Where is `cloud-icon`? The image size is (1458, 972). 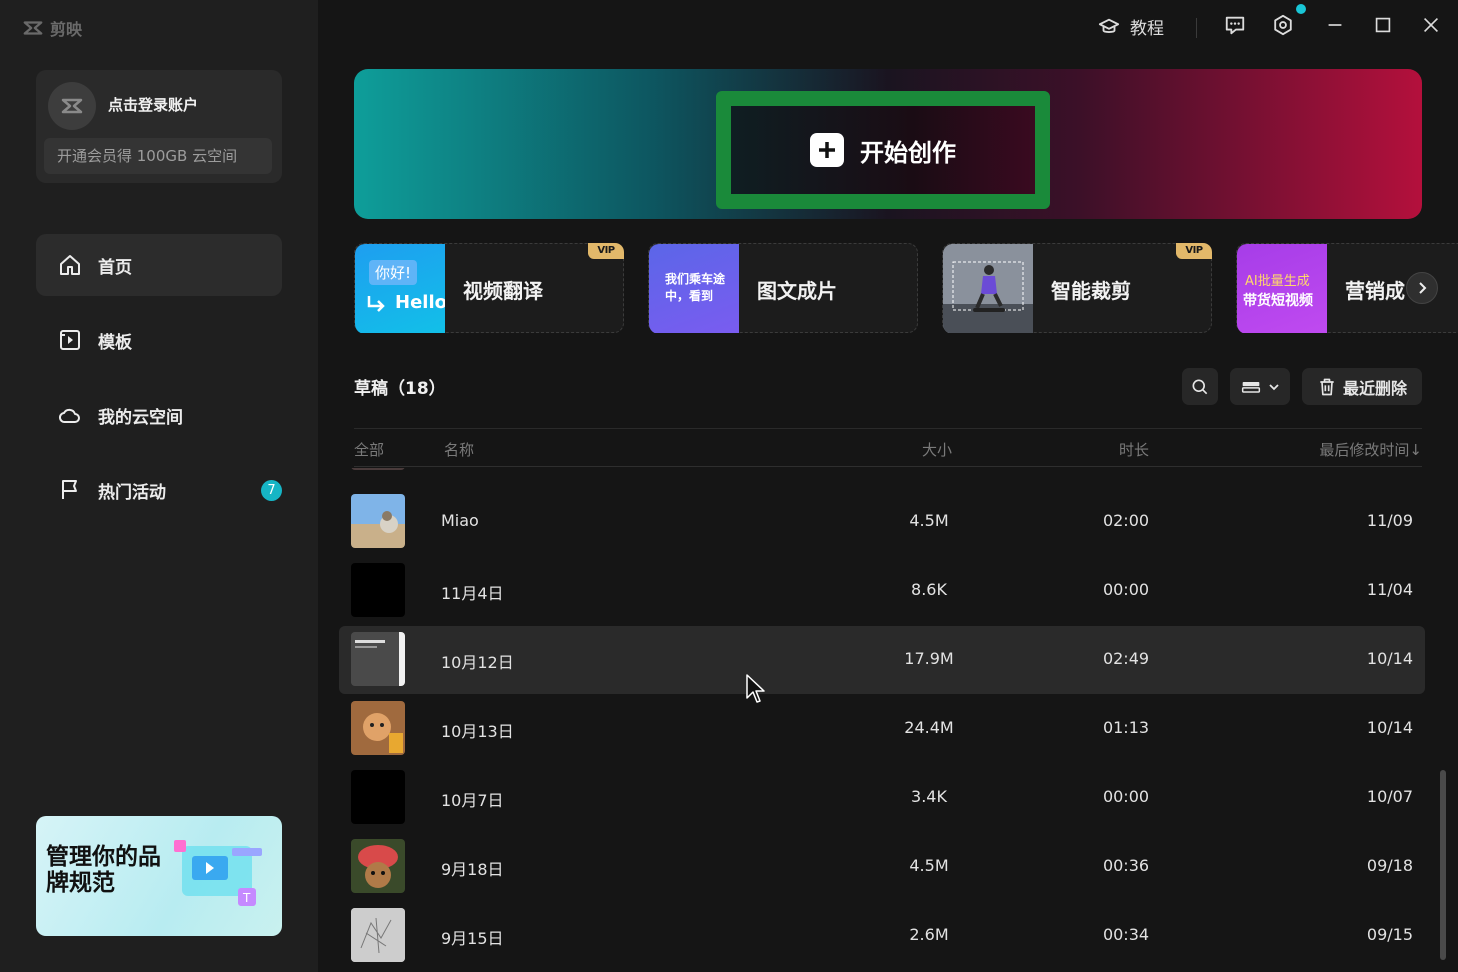
cloud-icon is located at coordinates (69, 415).